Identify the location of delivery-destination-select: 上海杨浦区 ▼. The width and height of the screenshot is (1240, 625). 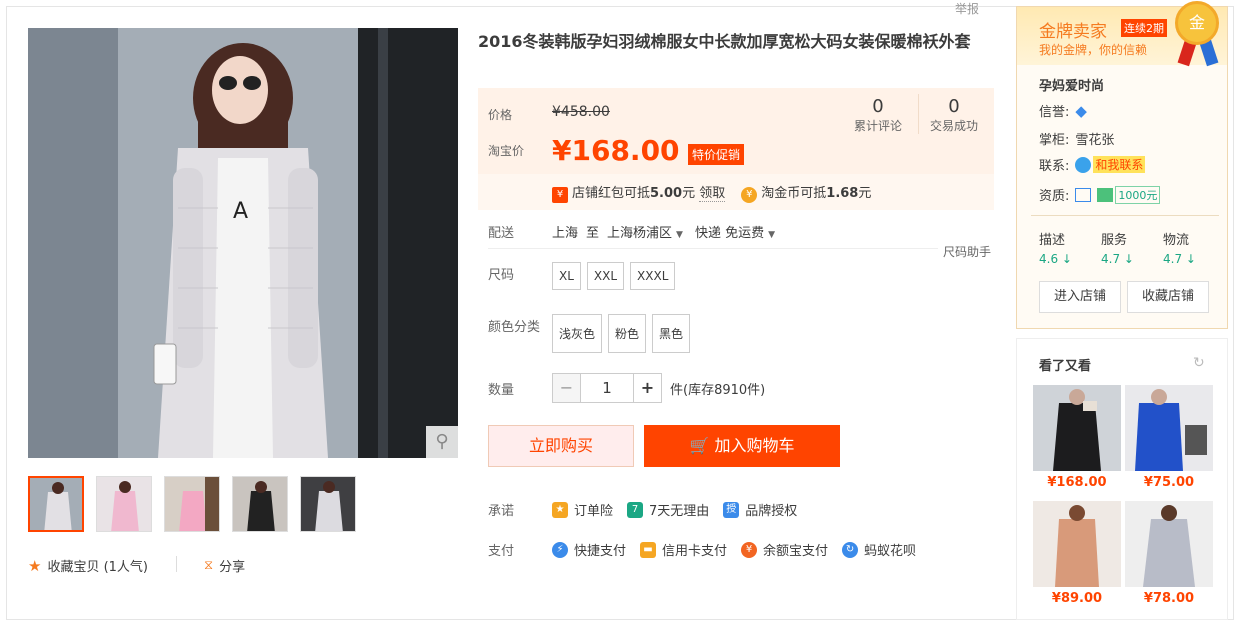
(651, 231).